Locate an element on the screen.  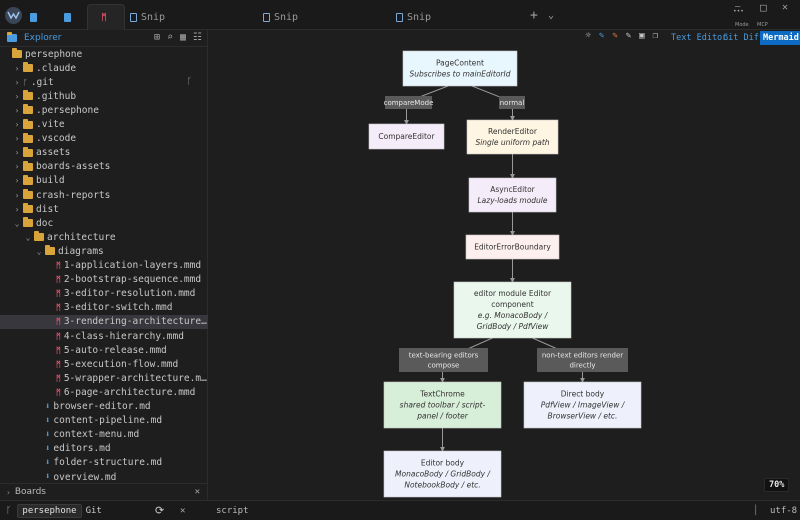
close-boards-button: ✕ is located at coordinates (197, 492).